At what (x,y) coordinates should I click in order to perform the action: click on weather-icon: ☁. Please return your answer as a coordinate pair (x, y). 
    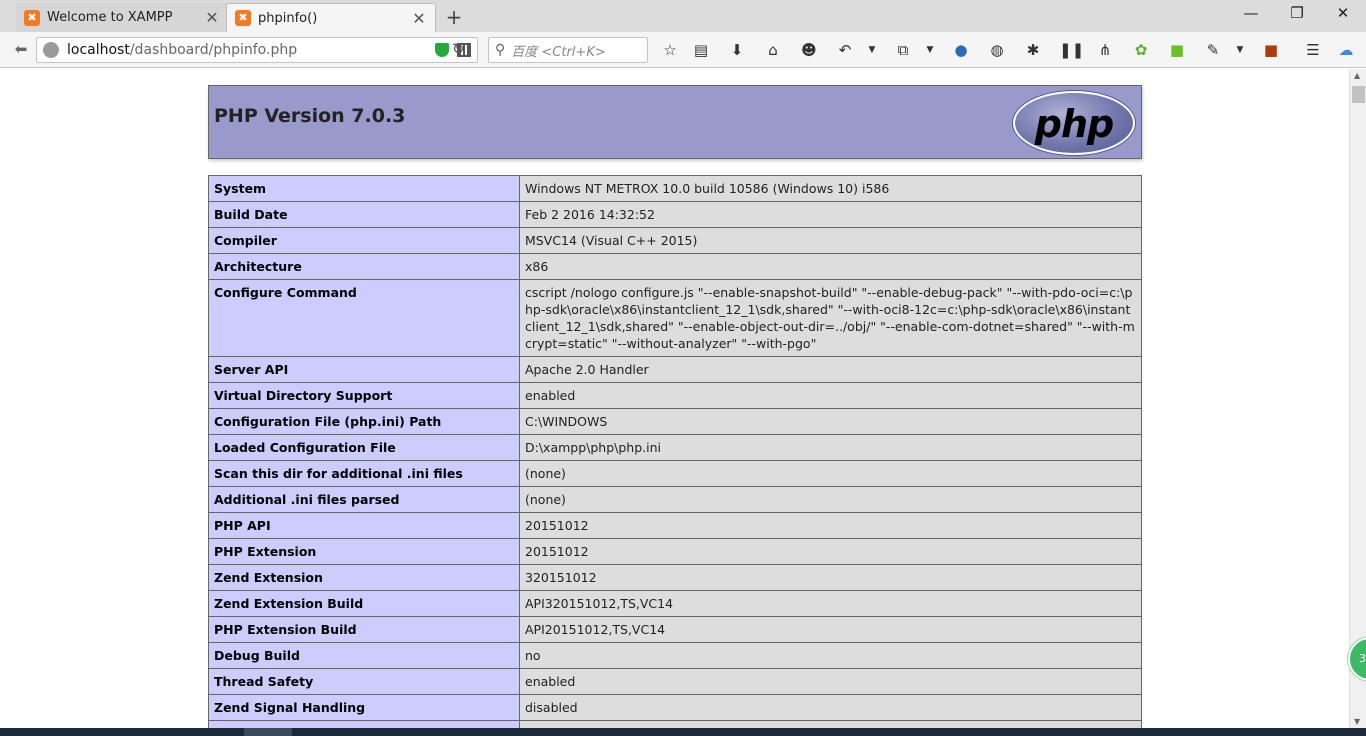
    Looking at the image, I should click on (1346, 50).